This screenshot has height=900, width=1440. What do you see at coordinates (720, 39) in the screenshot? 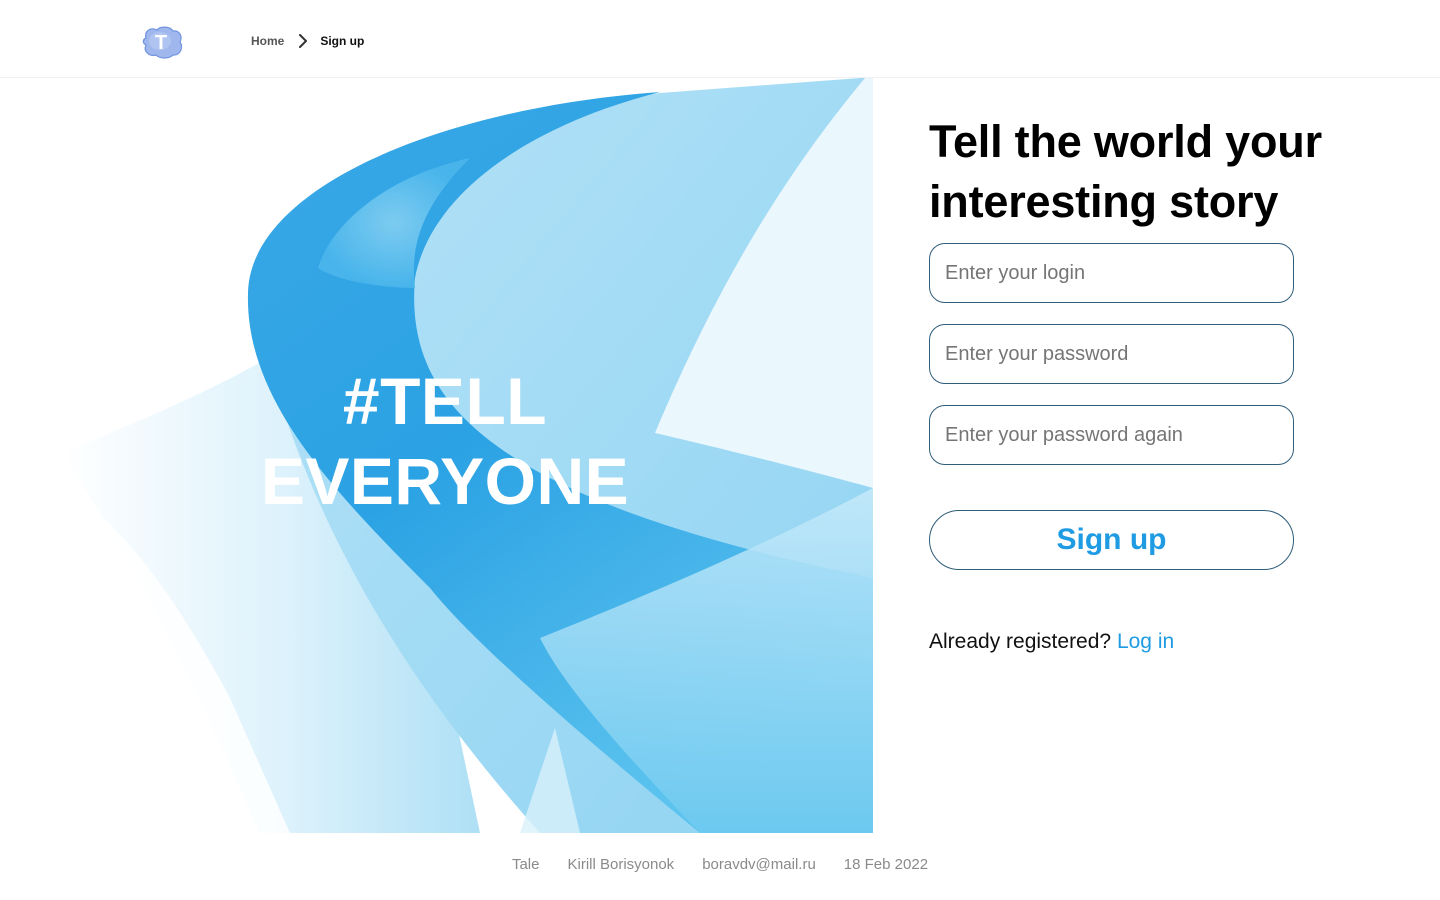
I see `site-header: T Home Sign up` at bounding box center [720, 39].